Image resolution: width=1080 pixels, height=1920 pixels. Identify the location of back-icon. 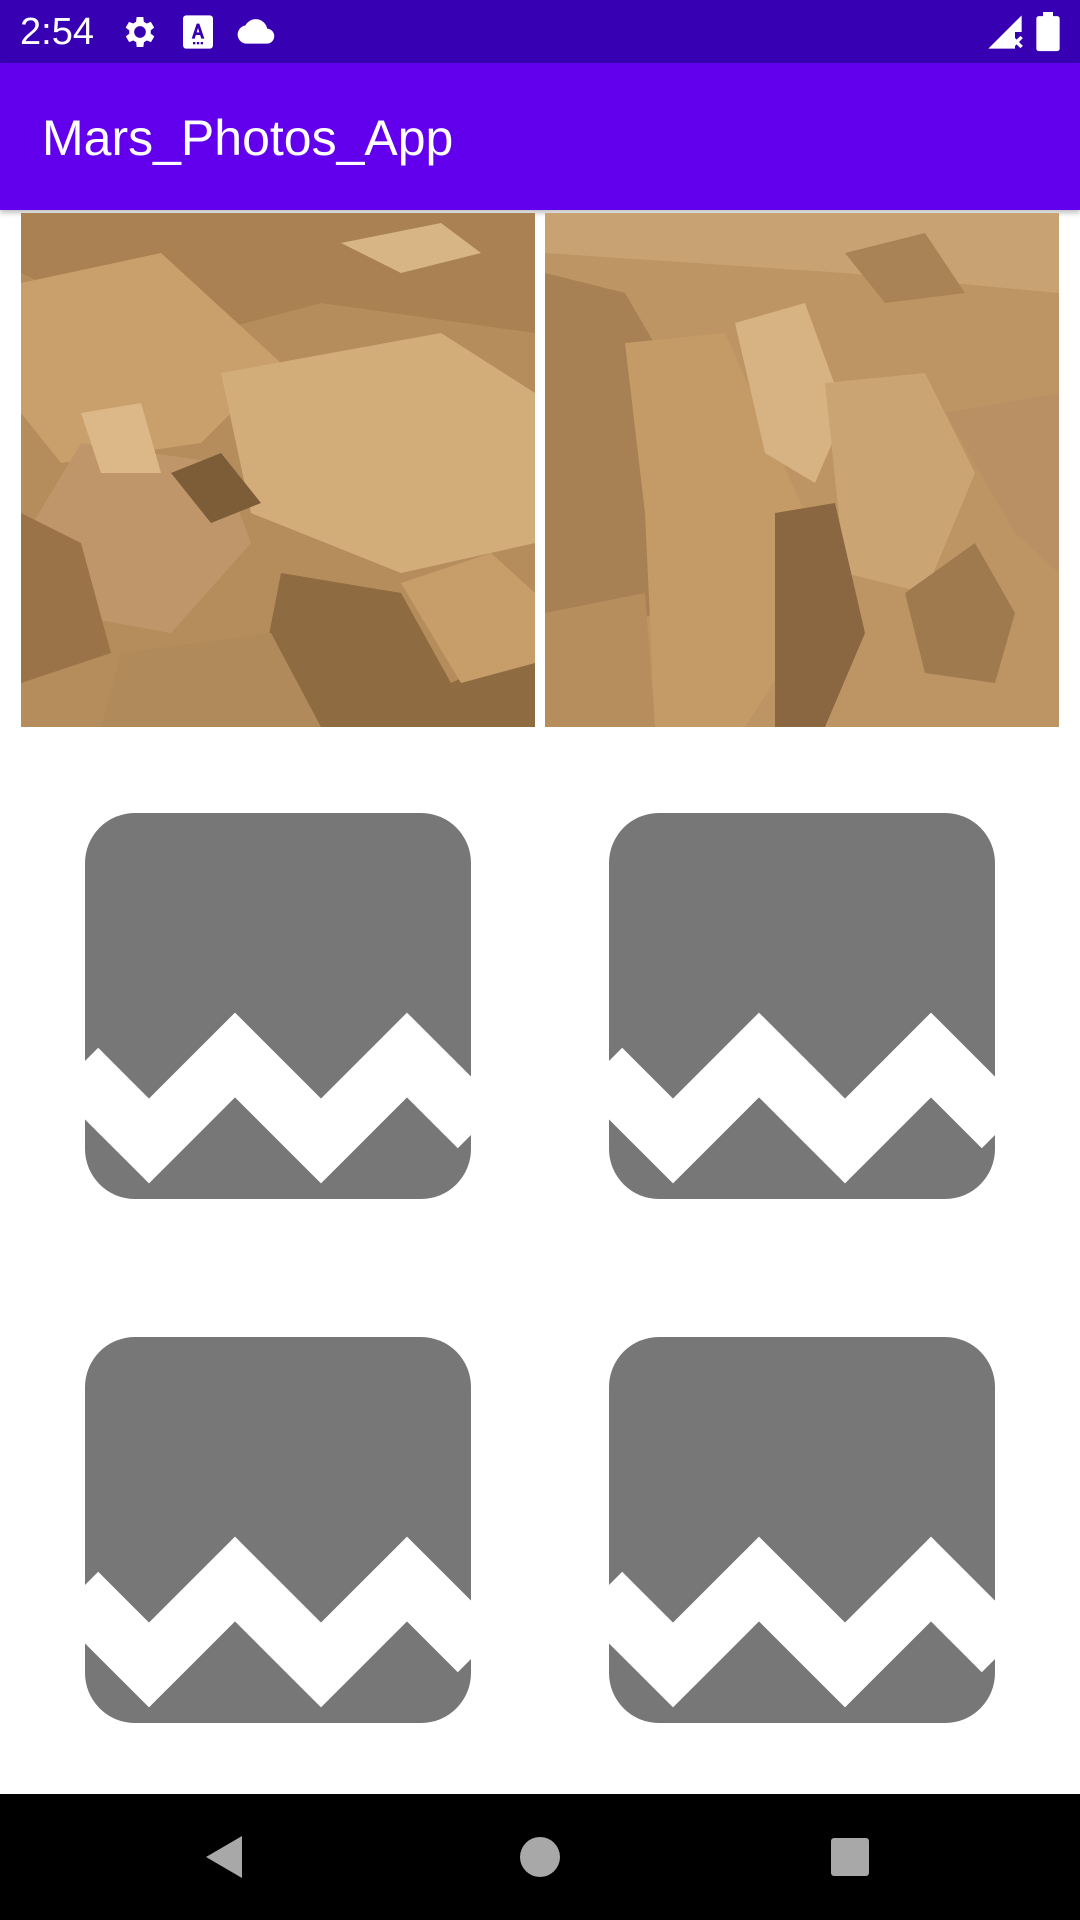
(225, 1857).